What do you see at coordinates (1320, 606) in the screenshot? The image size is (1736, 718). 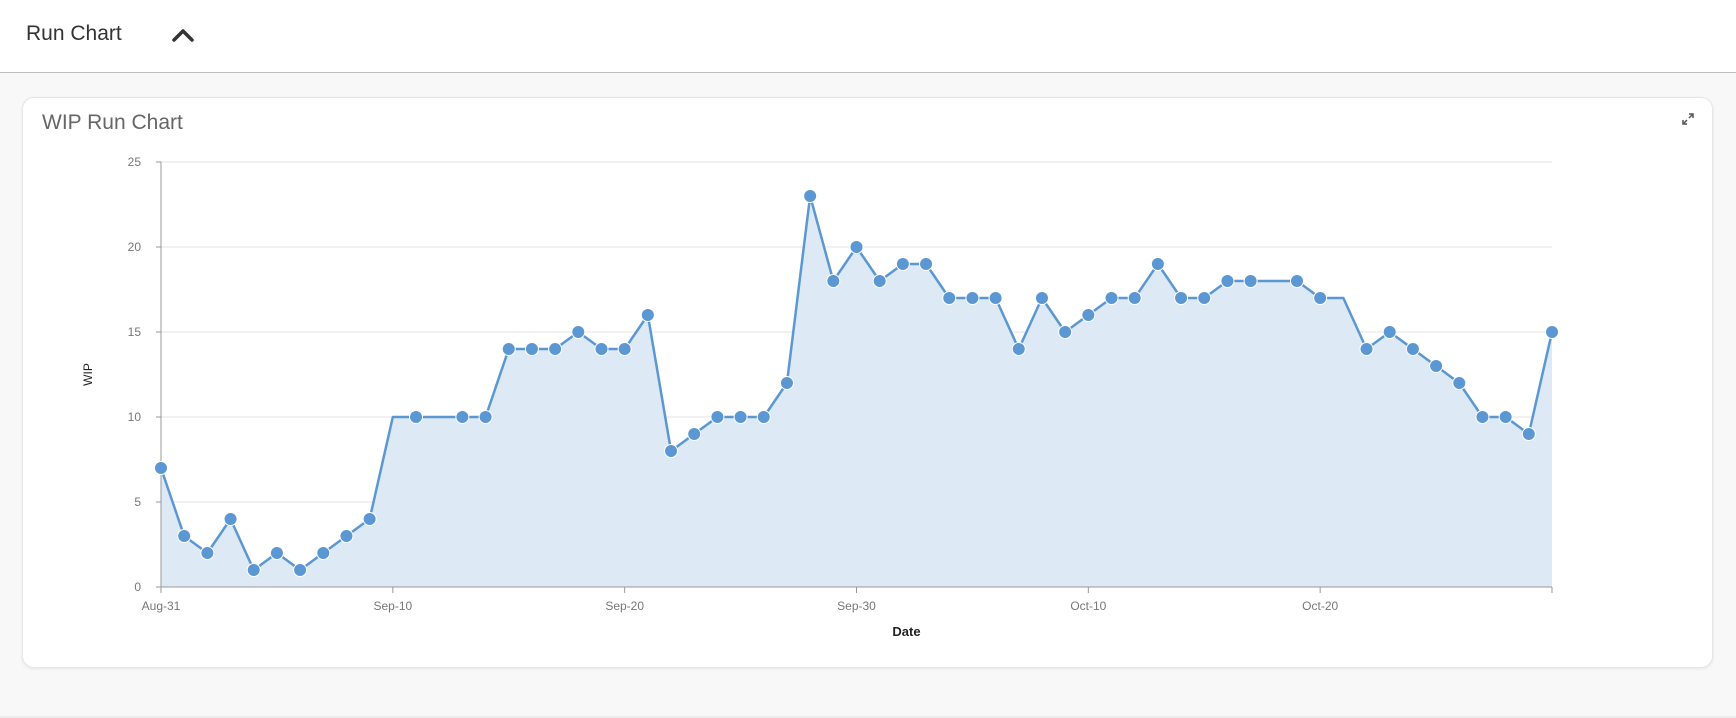 I see `x-tick-label: Oct-20` at bounding box center [1320, 606].